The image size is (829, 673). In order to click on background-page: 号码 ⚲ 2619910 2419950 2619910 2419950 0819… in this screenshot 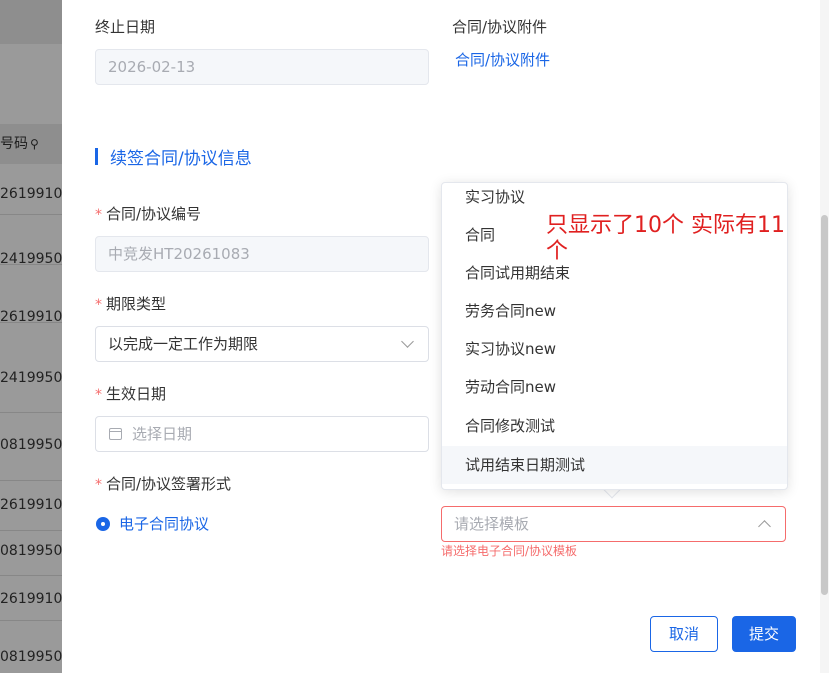, I will do `click(31, 336)`.